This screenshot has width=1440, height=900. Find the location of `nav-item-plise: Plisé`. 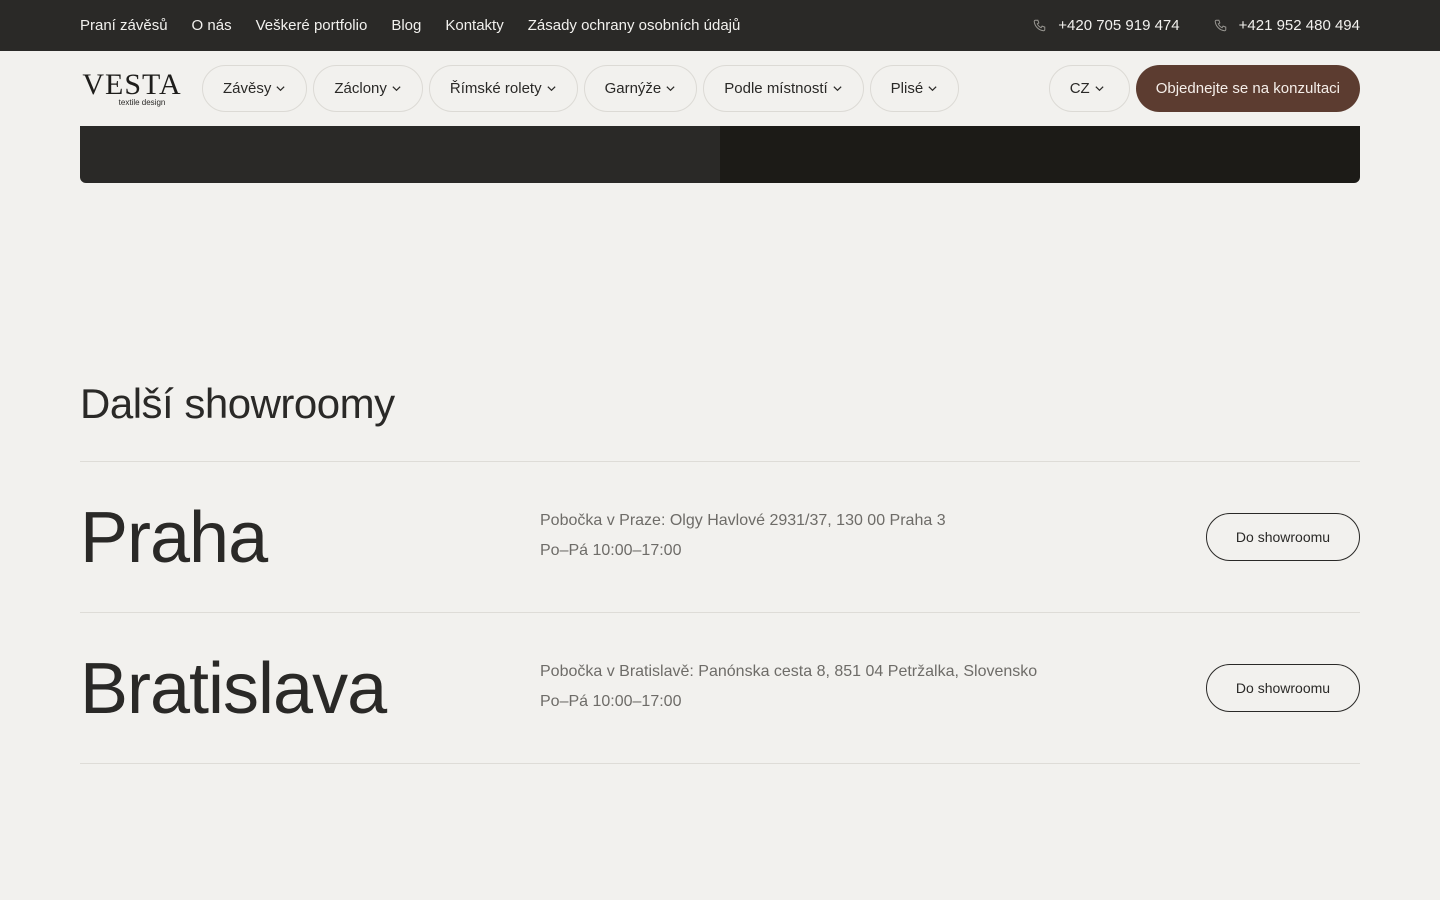

nav-item-plise: Plisé is located at coordinates (914, 88).